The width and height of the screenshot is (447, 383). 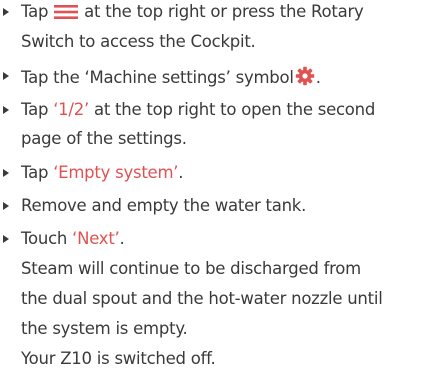 I want to click on step-4: Tap ‘Empty system’., so click(x=92, y=173).